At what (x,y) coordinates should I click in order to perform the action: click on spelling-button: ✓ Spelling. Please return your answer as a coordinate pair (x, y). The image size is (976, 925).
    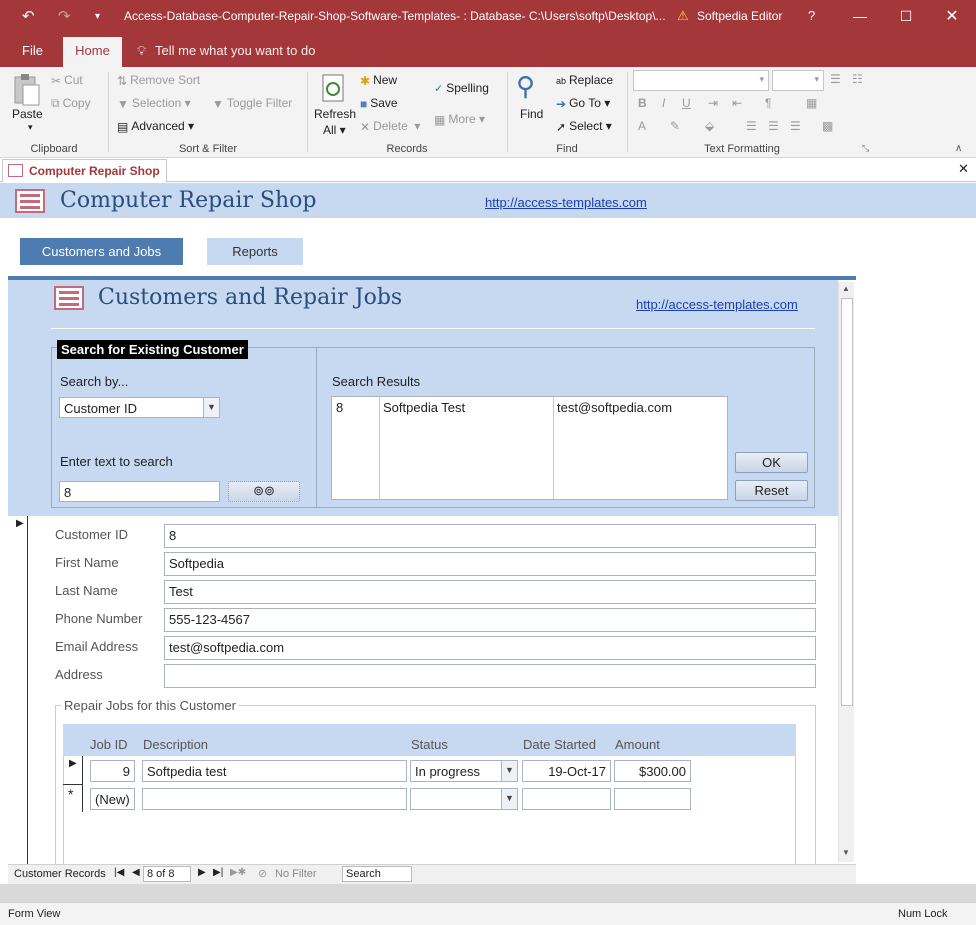
    Looking at the image, I should click on (461, 88).